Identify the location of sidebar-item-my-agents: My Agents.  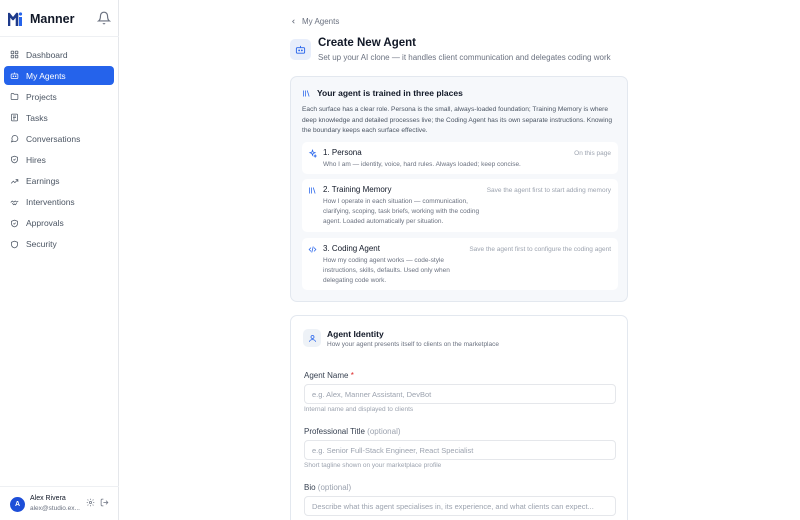
(59, 76).